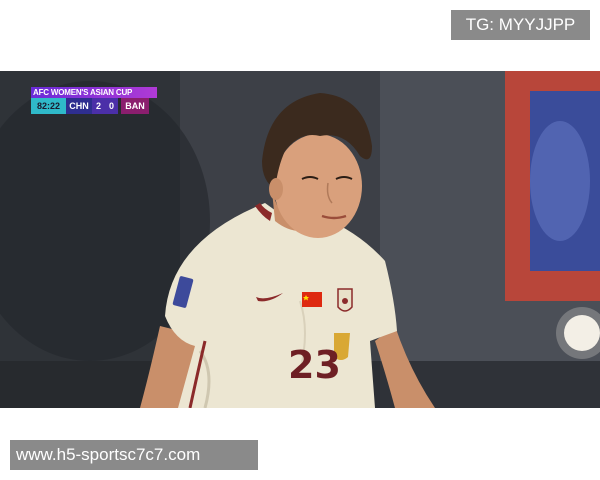  I want to click on home-score: 2, so click(98, 106).